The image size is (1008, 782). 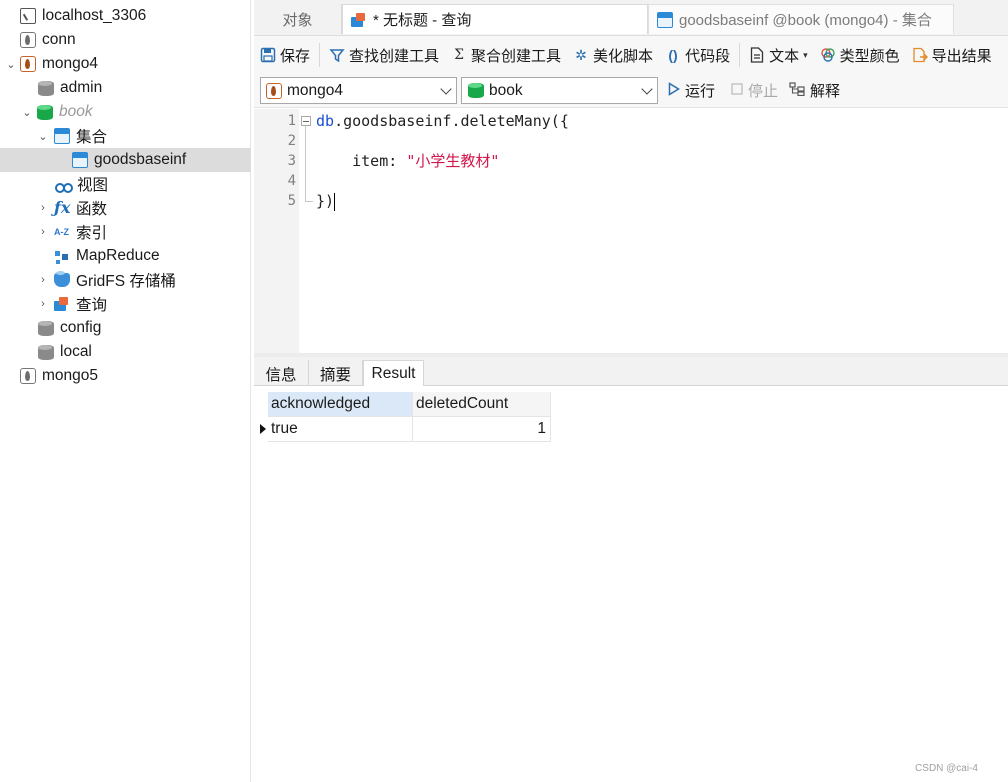 I want to click on find-builder-button: 查找创建工具, so click(x=384, y=55).